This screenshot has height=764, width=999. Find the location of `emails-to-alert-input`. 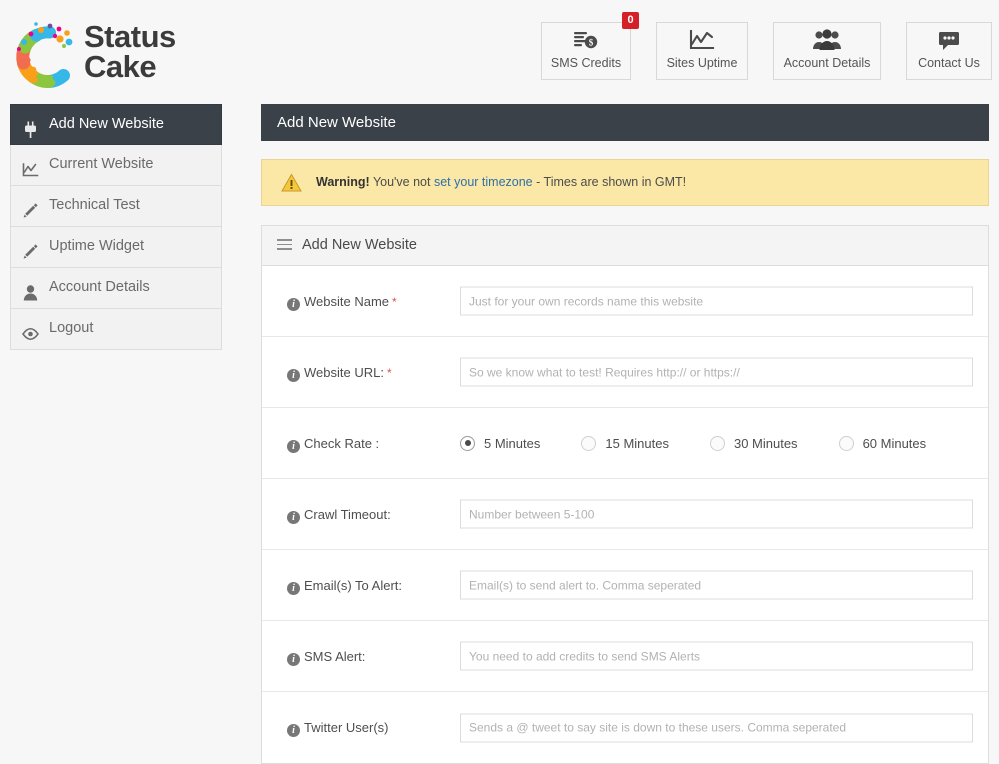

emails-to-alert-input is located at coordinates (716, 585).